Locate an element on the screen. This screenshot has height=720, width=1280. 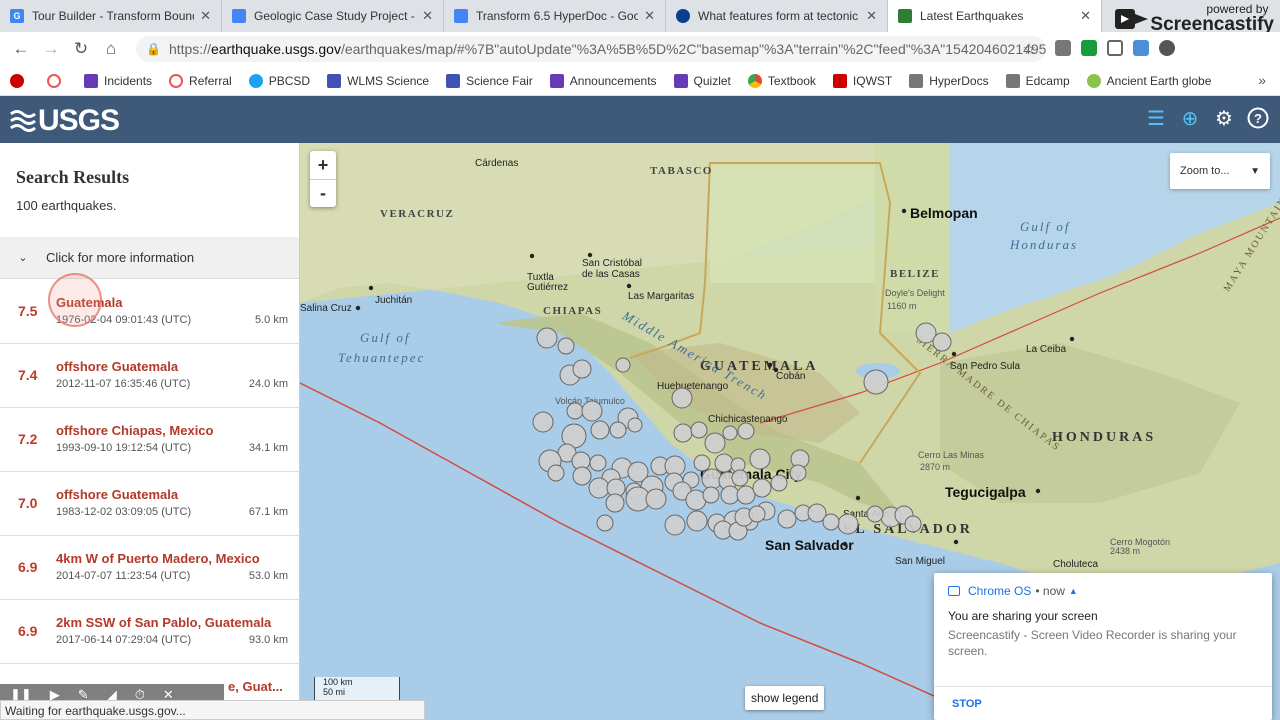
reload-icon: ↻ is located at coordinates (81, 49).